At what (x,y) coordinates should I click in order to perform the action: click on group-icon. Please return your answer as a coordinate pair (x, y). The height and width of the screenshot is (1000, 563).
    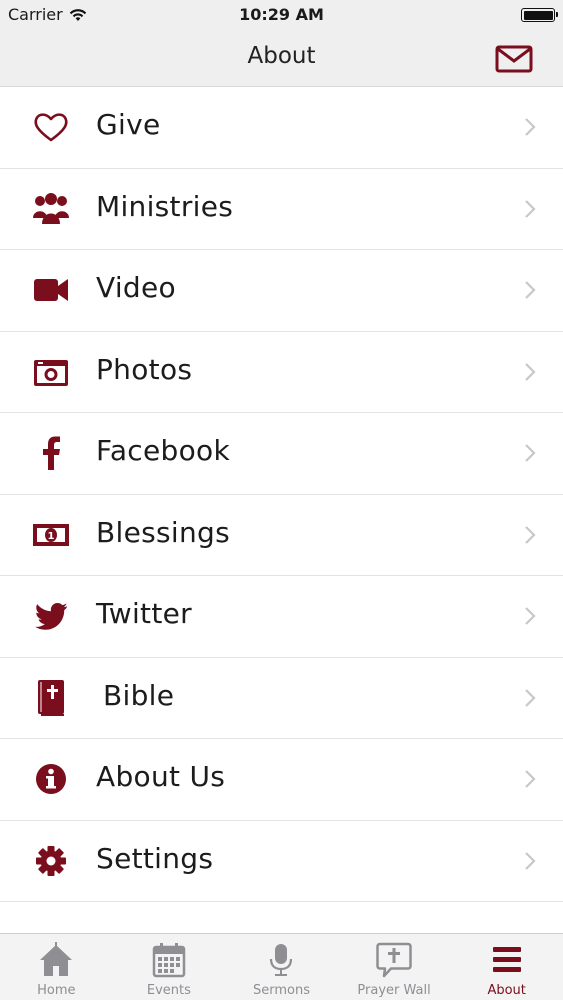
    Looking at the image, I should click on (51, 209).